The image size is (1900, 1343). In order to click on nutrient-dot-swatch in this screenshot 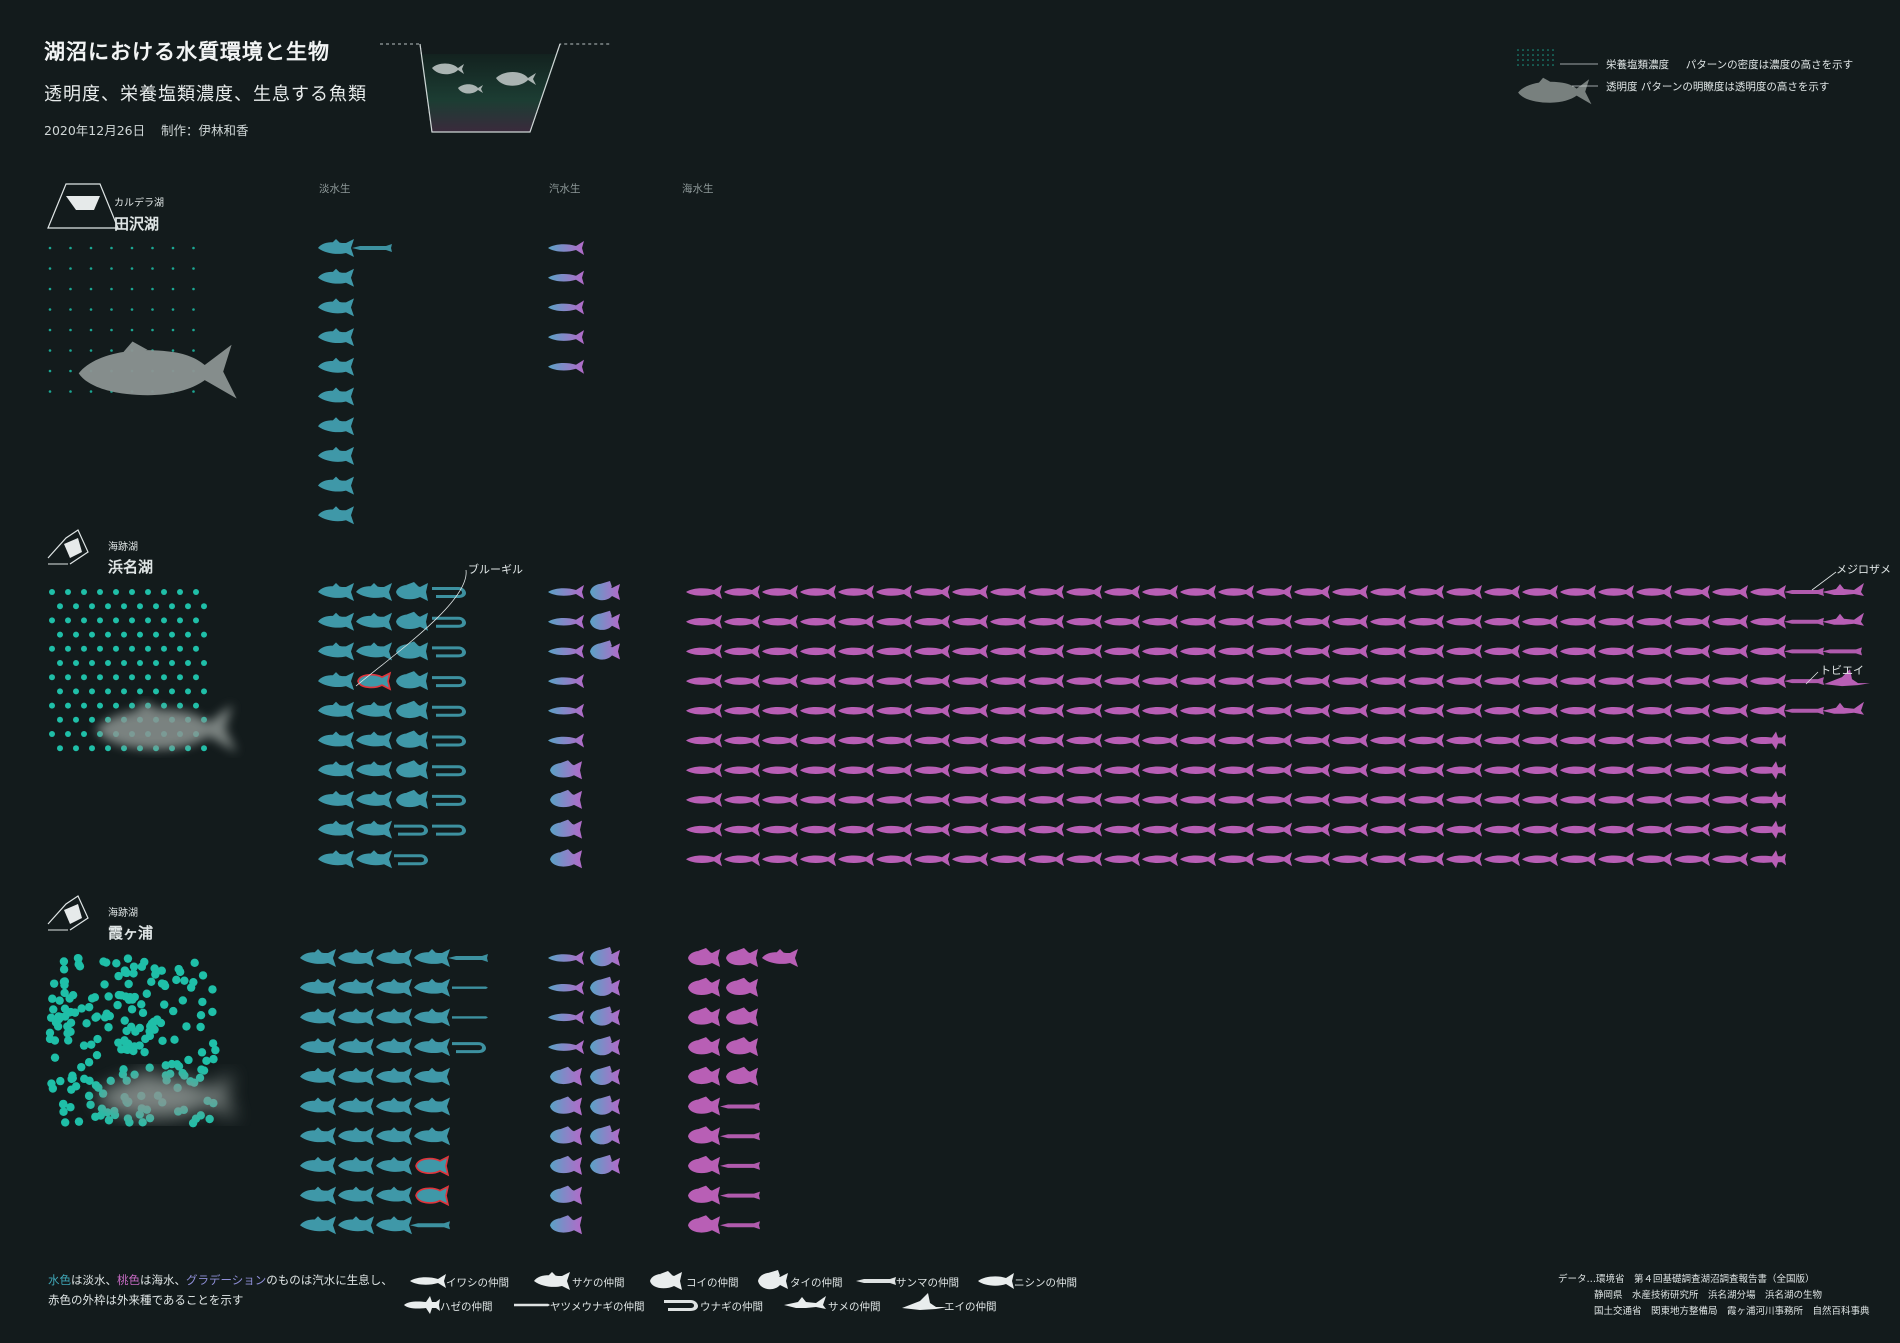, I will do `click(1535, 57)`.